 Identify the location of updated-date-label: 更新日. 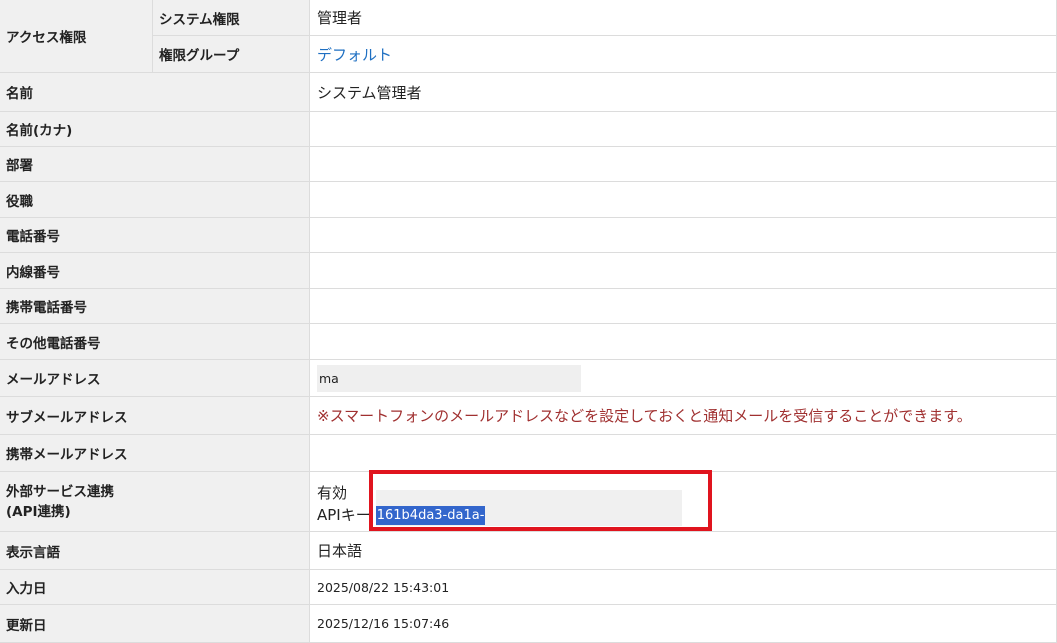
(155, 624).